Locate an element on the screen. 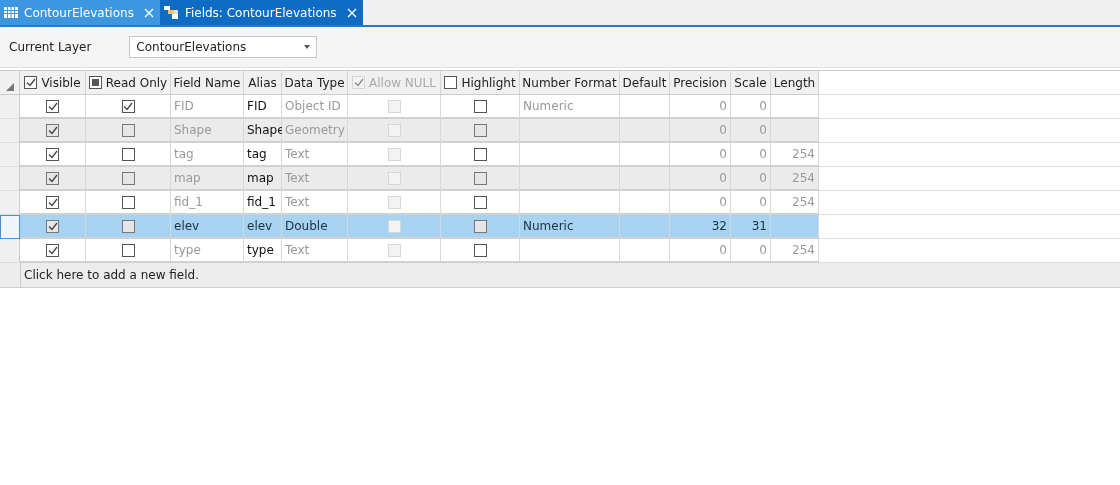 Image resolution: width=1120 pixels, height=485 pixels. table-cell: Object ID is located at coordinates (315, 107).